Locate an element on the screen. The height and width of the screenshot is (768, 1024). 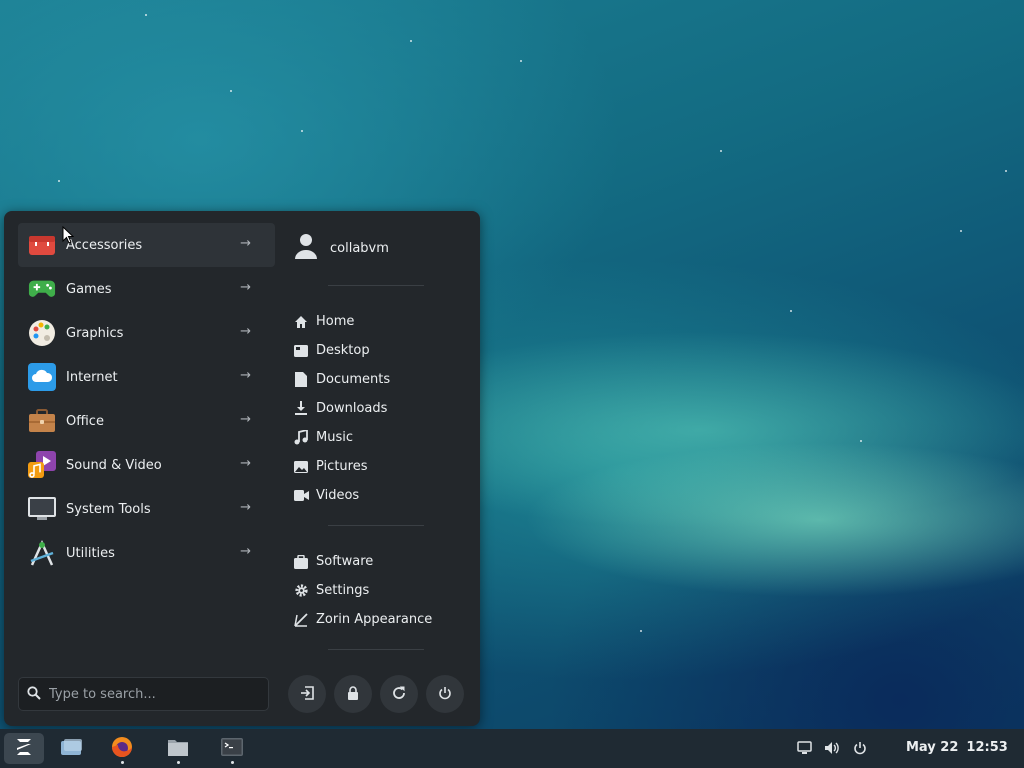
place-desktop: Desktop is located at coordinates (341, 350).